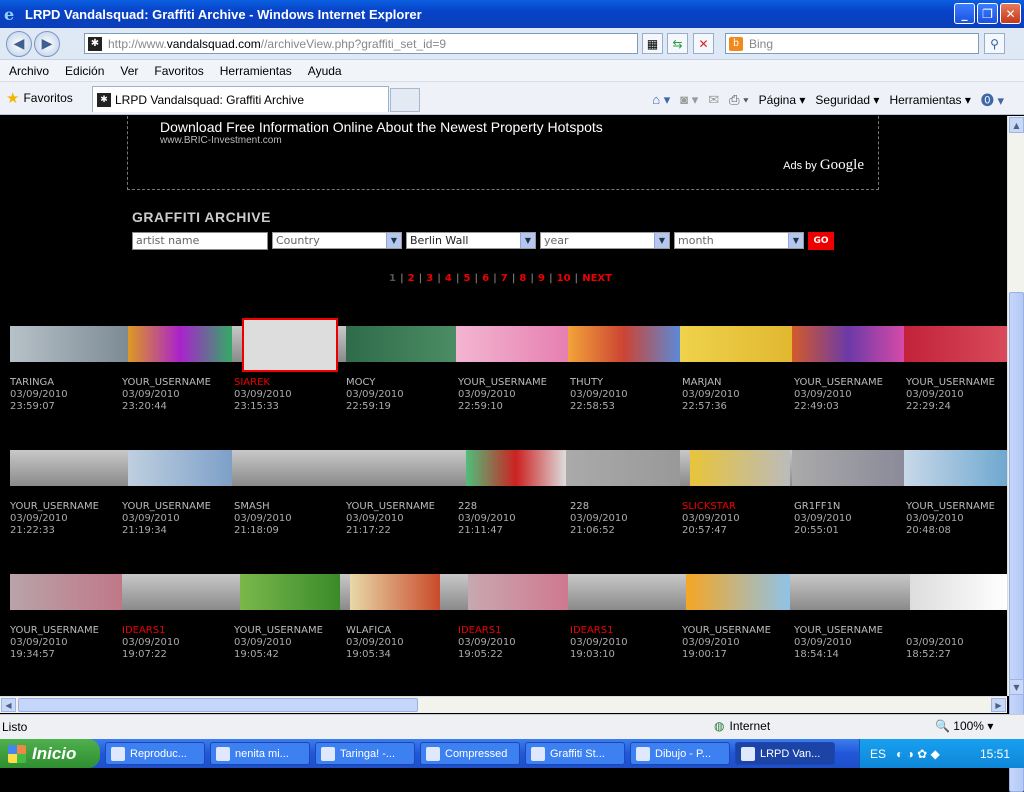 The image size is (1024, 792). What do you see at coordinates (964, 13) in the screenshot?
I see `minimize-button: _` at bounding box center [964, 13].